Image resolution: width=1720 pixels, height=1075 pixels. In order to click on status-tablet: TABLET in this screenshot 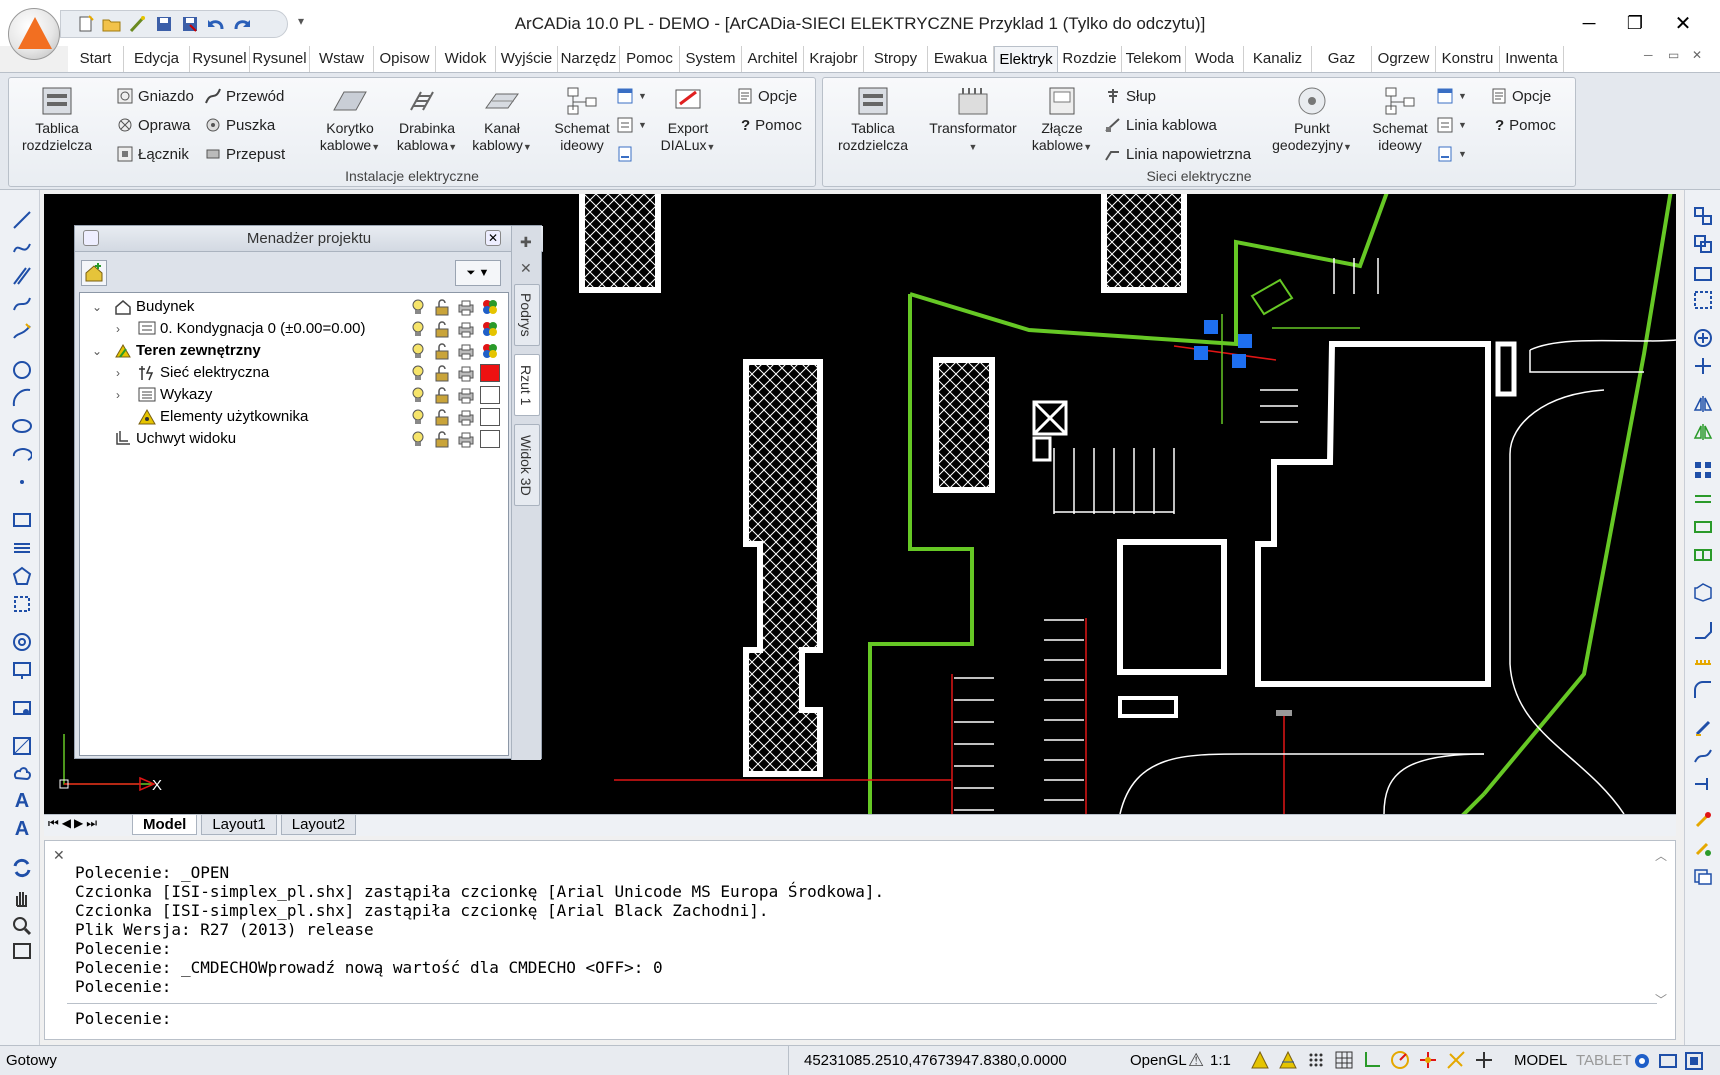, I will do `click(1604, 1060)`.